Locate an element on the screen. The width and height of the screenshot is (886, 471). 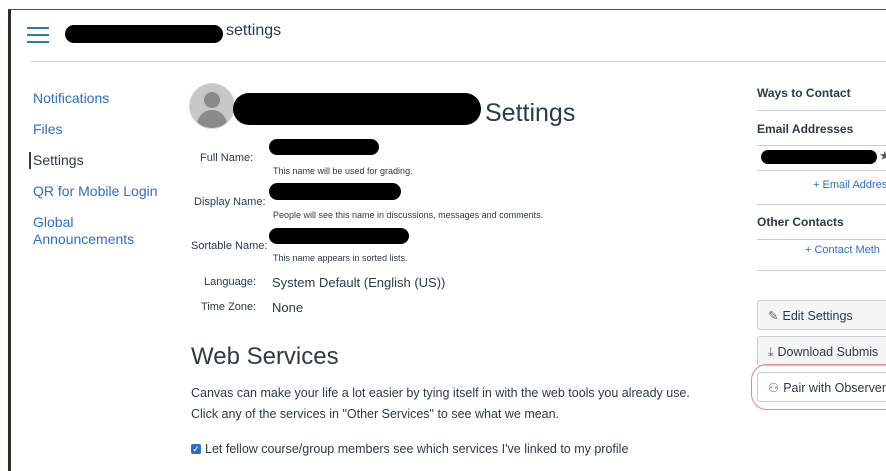
nav-notifications: Notifications is located at coordinates (98, 98).